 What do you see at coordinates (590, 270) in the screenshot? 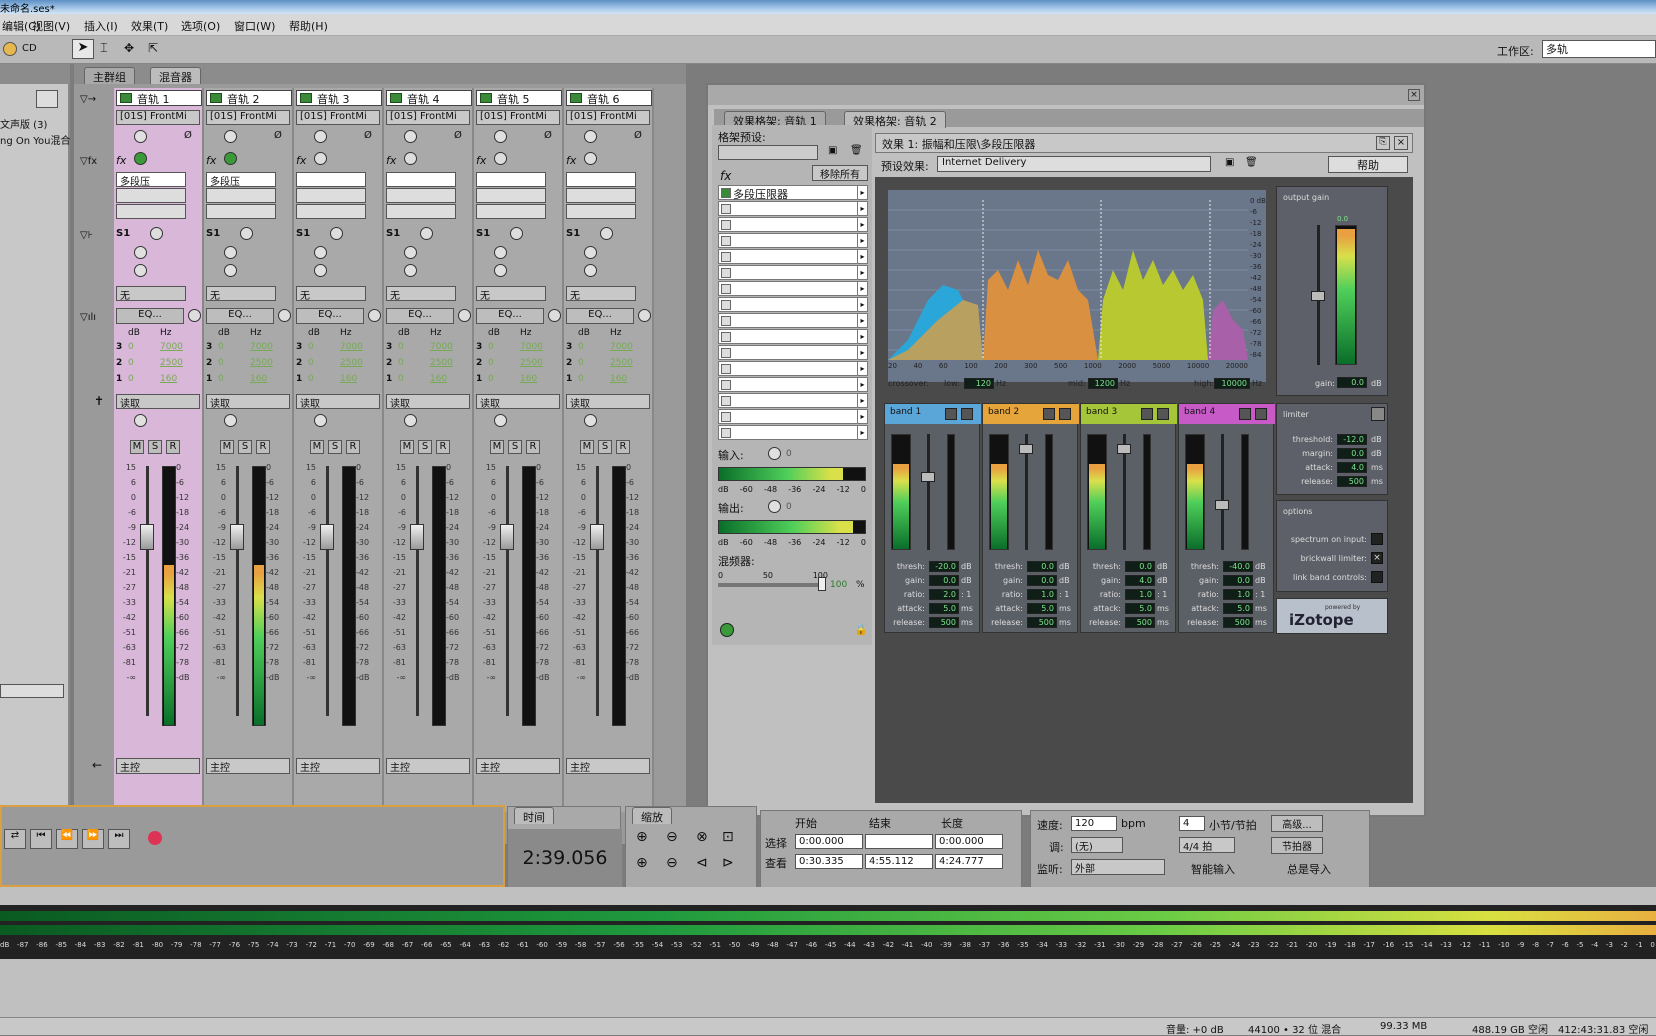
I see `send-pan-knob` at bounding box center [590, 270].